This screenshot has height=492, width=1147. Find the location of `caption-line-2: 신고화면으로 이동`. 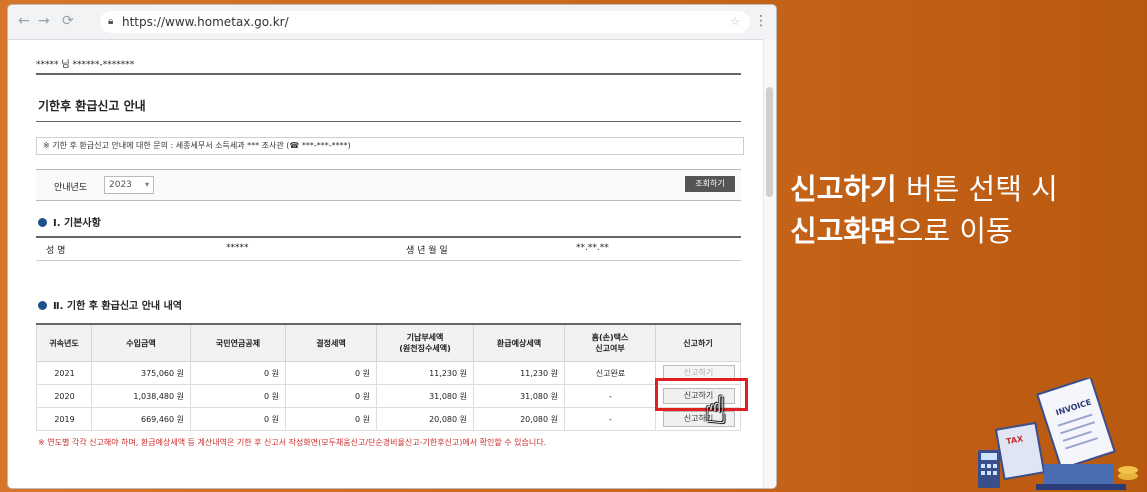

caption-line-2: 신고화면으로 이동 is located at coordinates (924, 231).